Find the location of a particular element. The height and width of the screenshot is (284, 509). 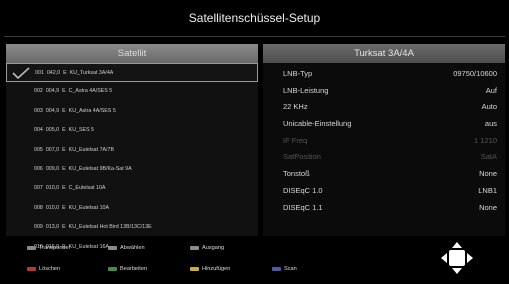

setting-label: DISEqC 1.1 is located at coordinates (303, 207).